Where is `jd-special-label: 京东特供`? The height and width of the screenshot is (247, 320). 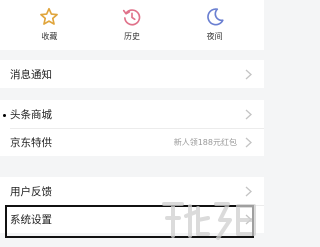
jd-special-label: 京东特供 is located at coordinates (31, 142).